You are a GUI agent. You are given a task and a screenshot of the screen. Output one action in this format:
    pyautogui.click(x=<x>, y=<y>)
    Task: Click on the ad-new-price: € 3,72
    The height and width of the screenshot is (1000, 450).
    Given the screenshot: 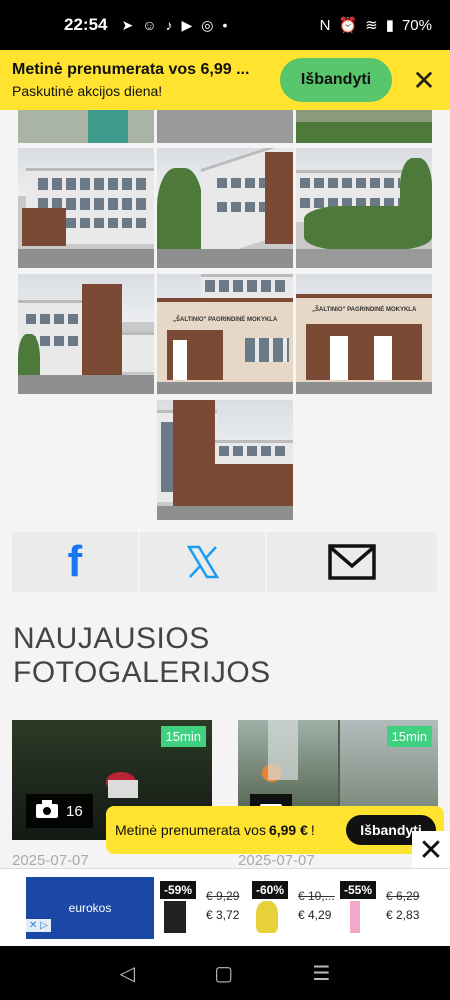 What is the action you would take?
    pyautogui.click(x=223, y=915)
    